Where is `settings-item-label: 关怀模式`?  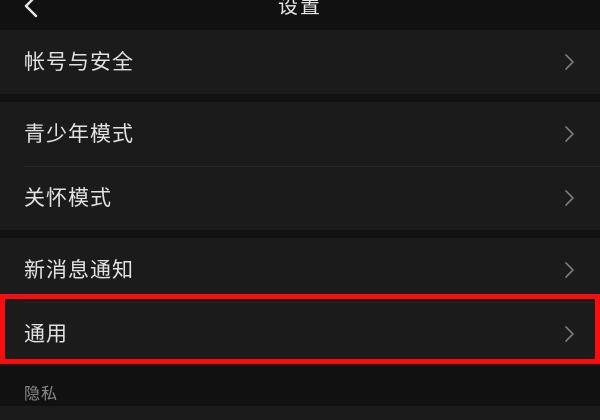 settings-item-label: 关怀模式 is located at coordinates (68, 198).